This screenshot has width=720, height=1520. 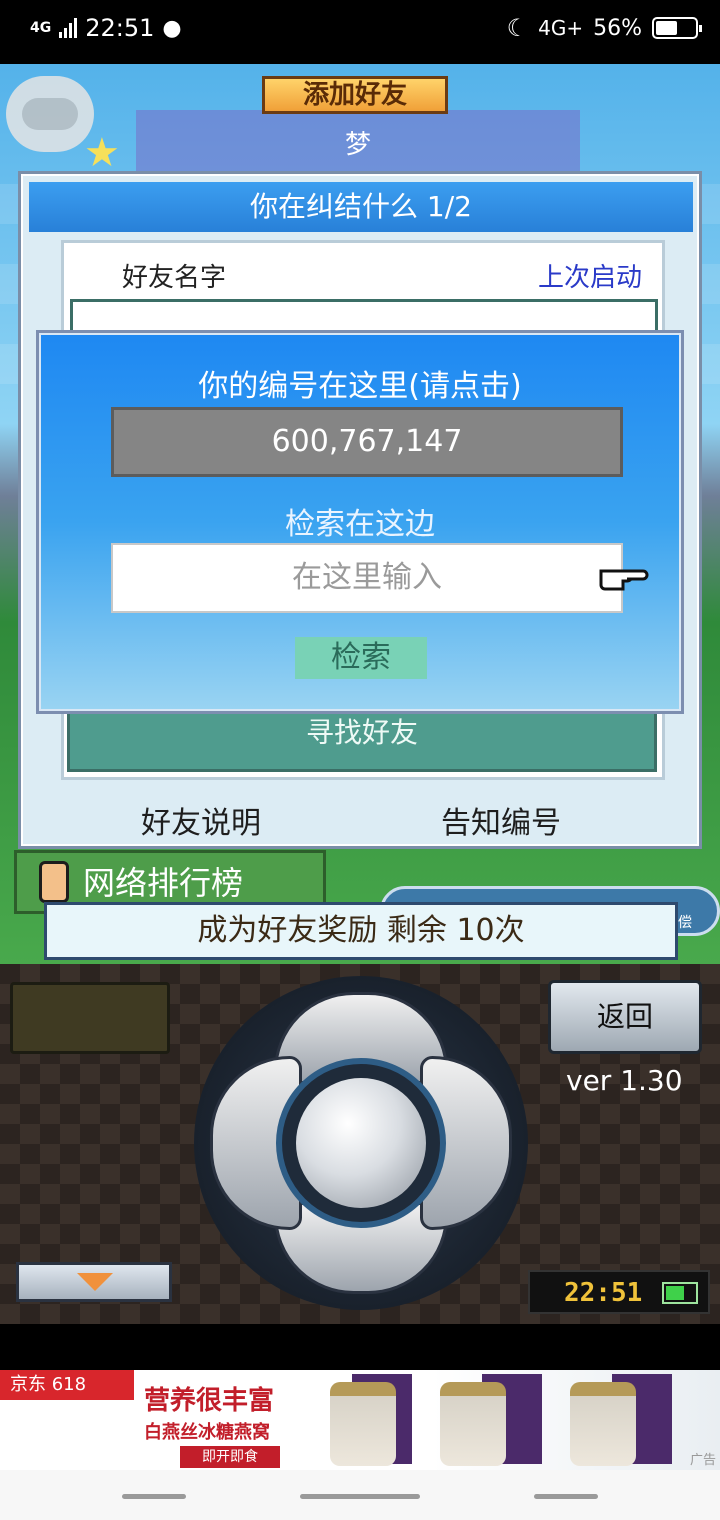 What do you see at coordinates (603, 1293) in the screenshot?
I see `game-clock-time: 22:51` at bounding box center [603, 1293].